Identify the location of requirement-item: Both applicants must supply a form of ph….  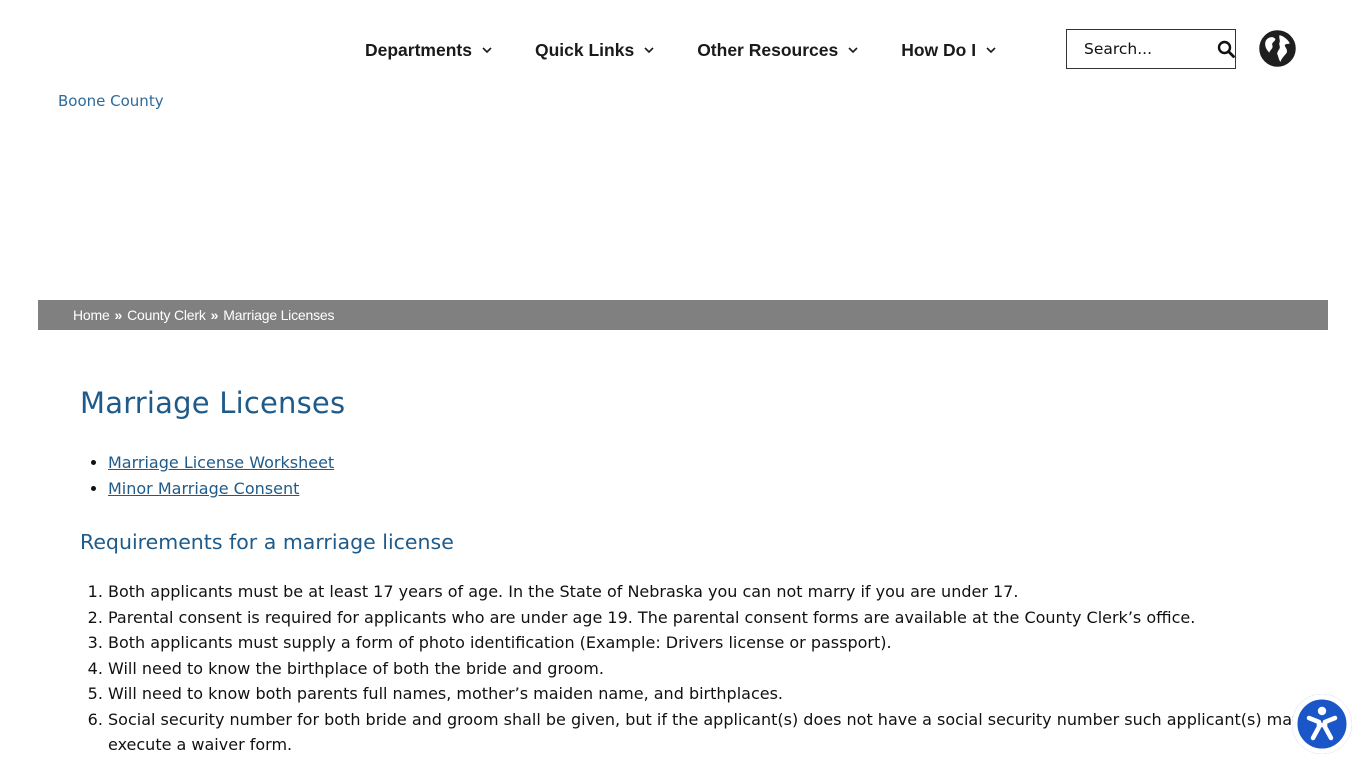
(709, 643).